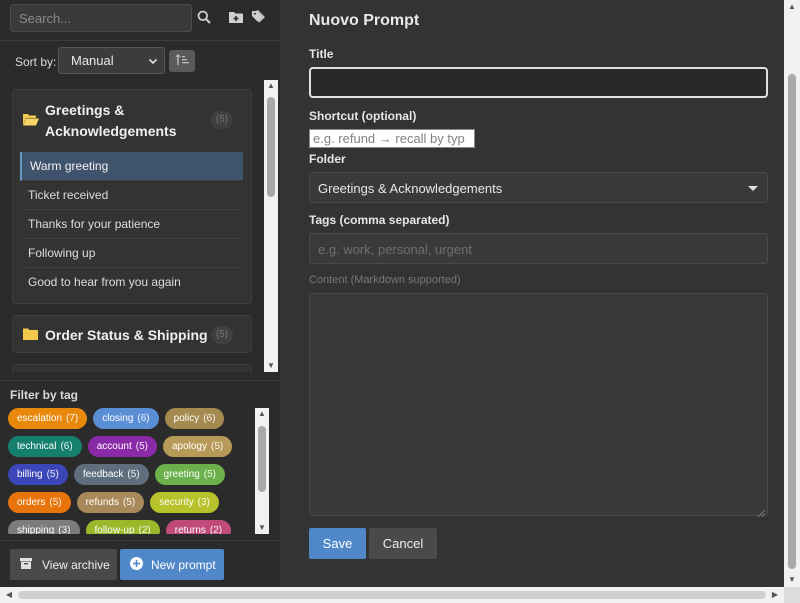 The width and height of the screenshot is (800, 603). What do you see at coordinates (538, 187) in the screenshot?
I see `folder-select: Greetings & Acknowledgements` at bounding box center [538, 187].